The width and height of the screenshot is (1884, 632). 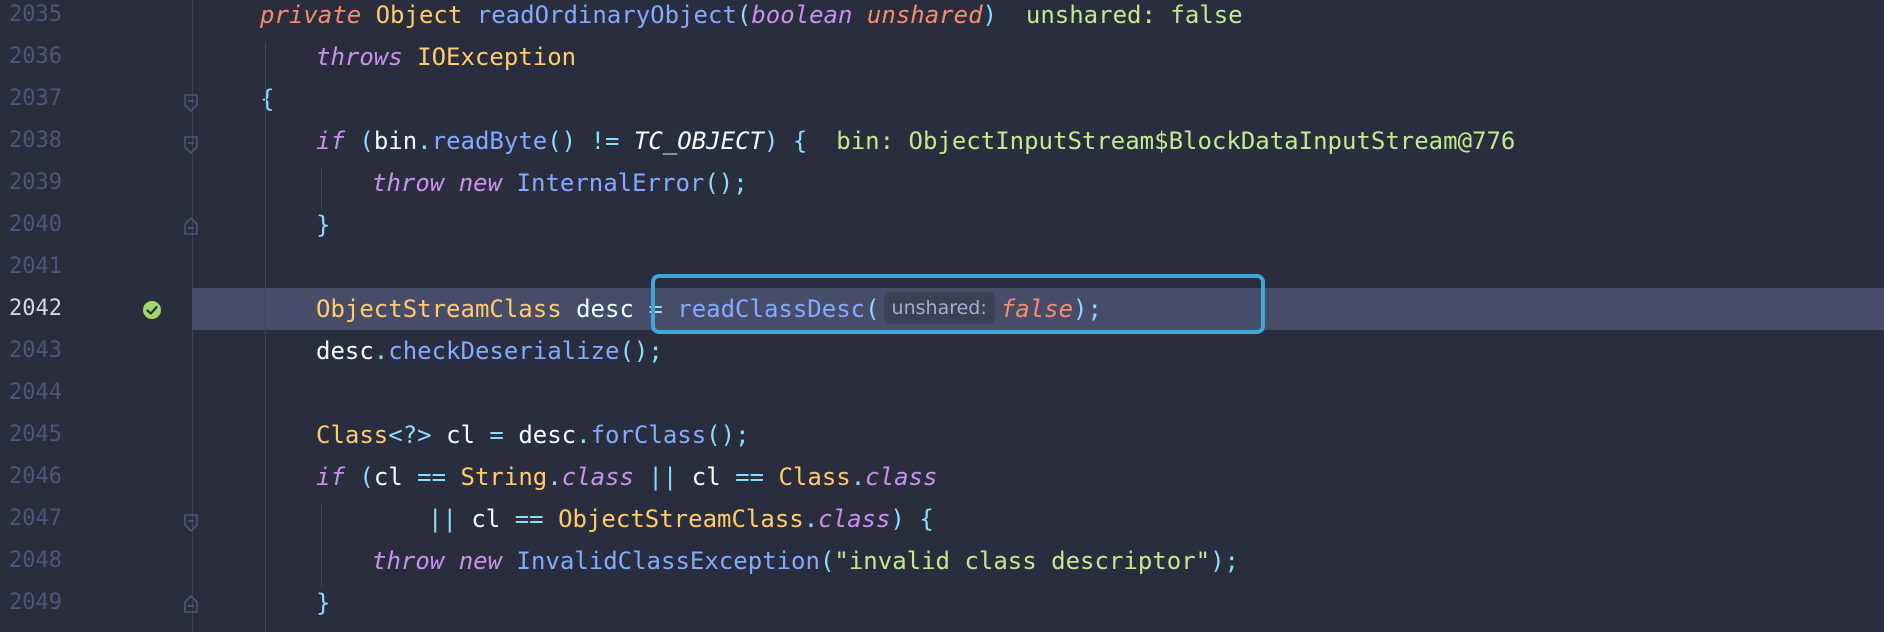 I want to click on code-text: throws IOException, so click(x=446, y=57).